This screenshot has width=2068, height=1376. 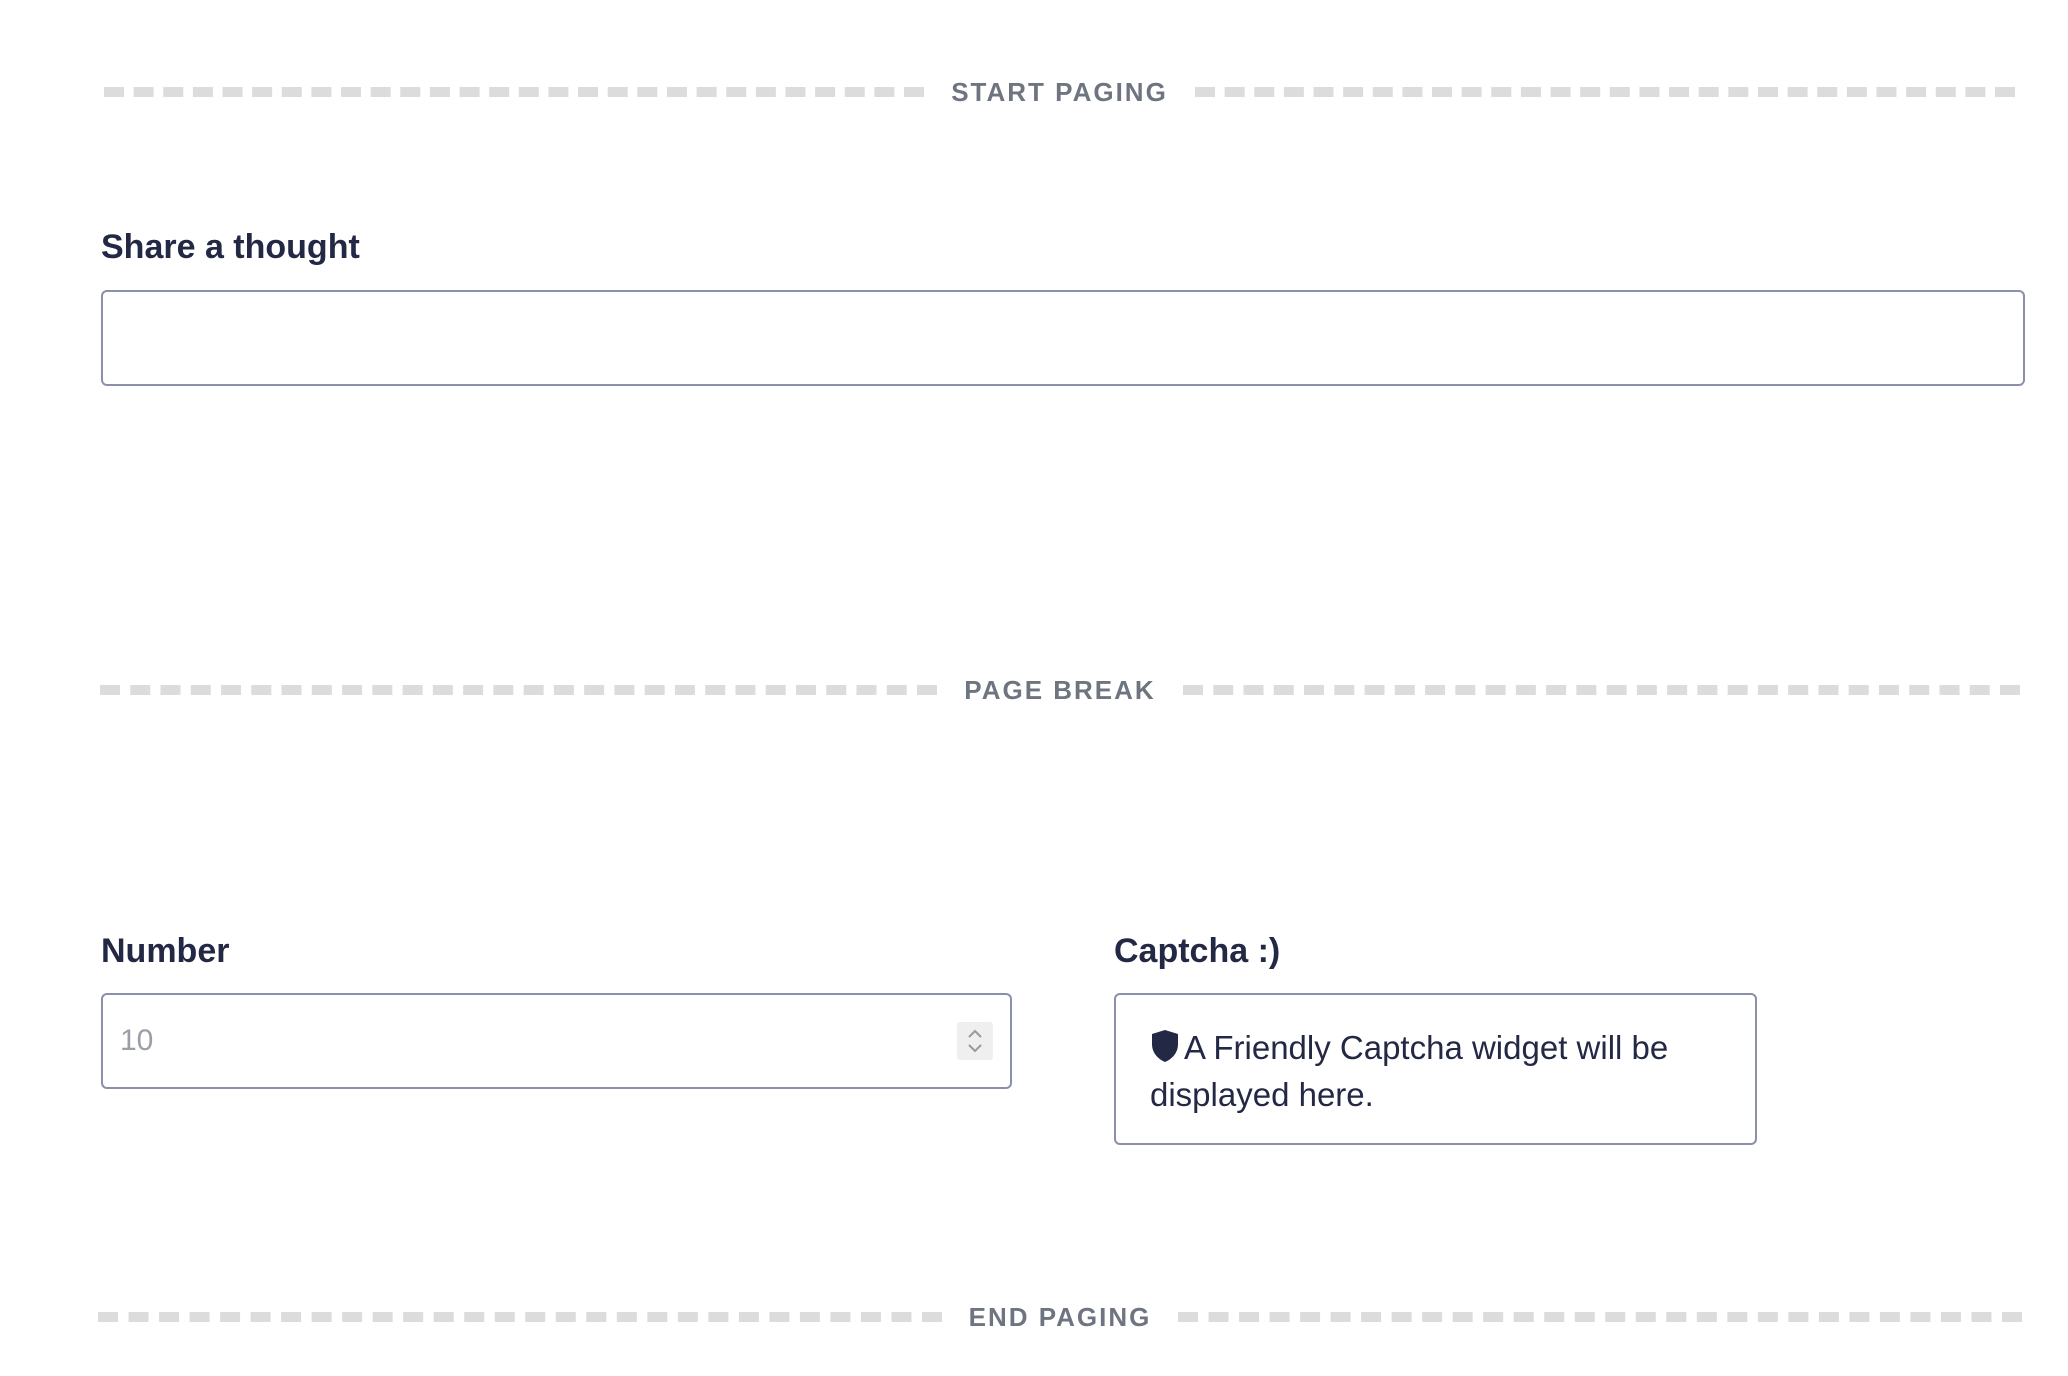 I want to click on page-break-label: PAGE BREAK, so click(x=1060, y=689).